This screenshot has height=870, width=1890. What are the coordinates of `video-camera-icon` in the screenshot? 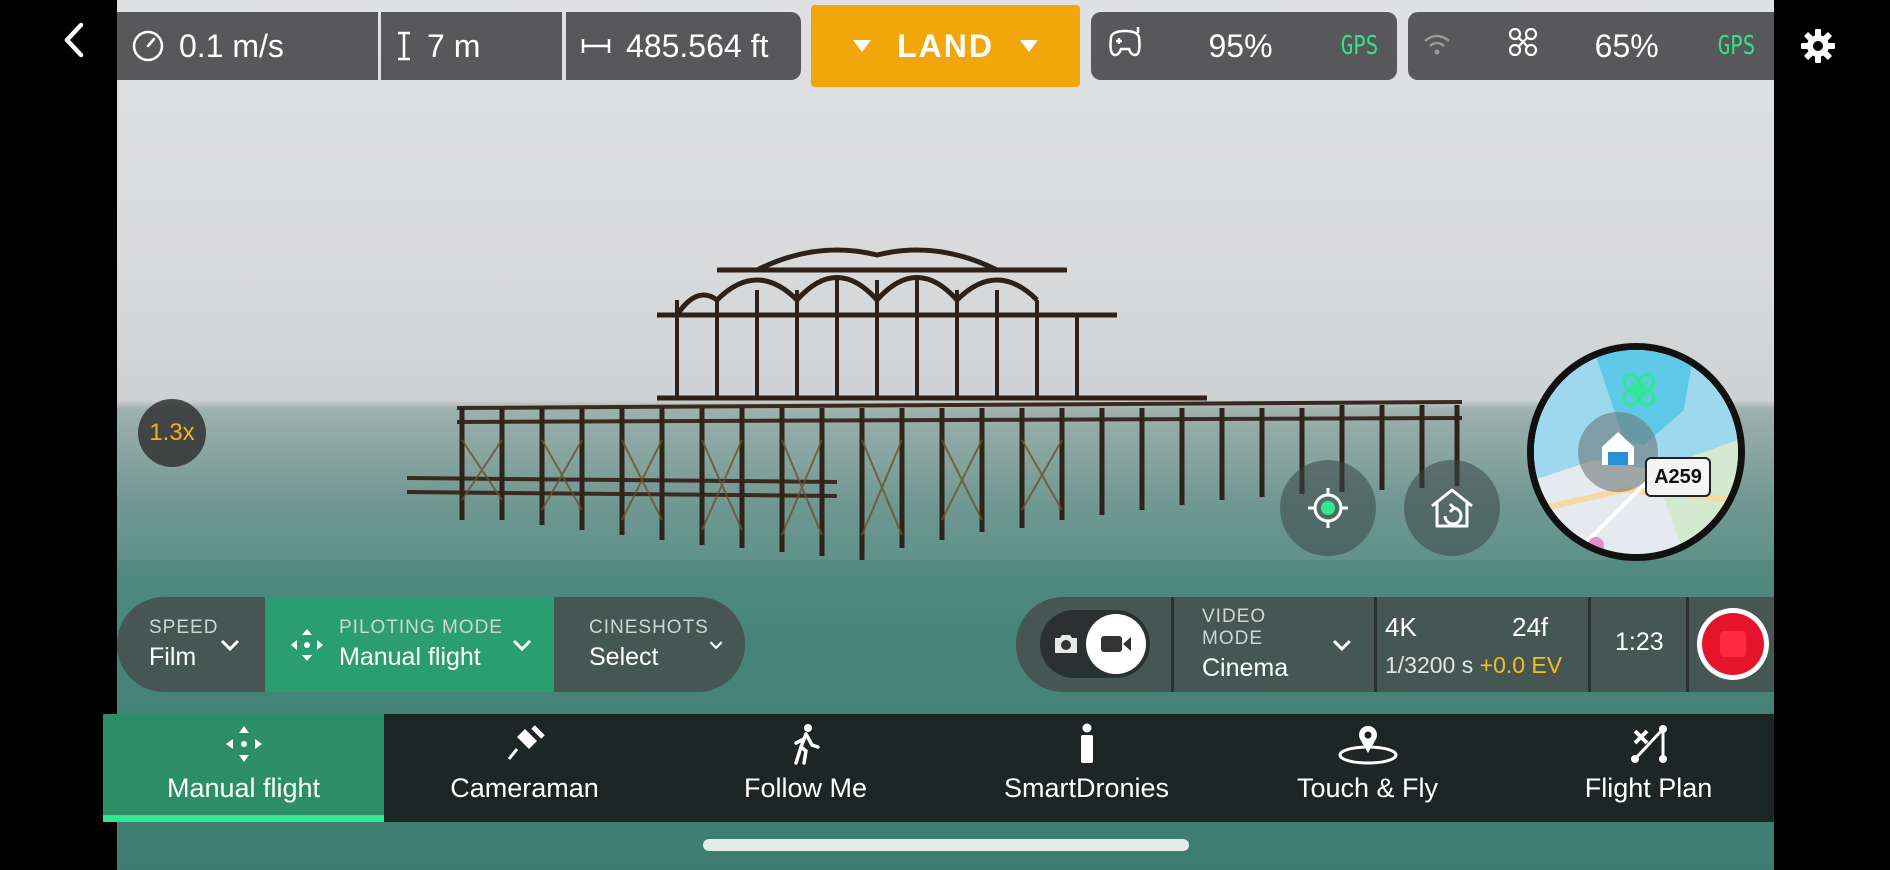 It's located at (1116, 644).